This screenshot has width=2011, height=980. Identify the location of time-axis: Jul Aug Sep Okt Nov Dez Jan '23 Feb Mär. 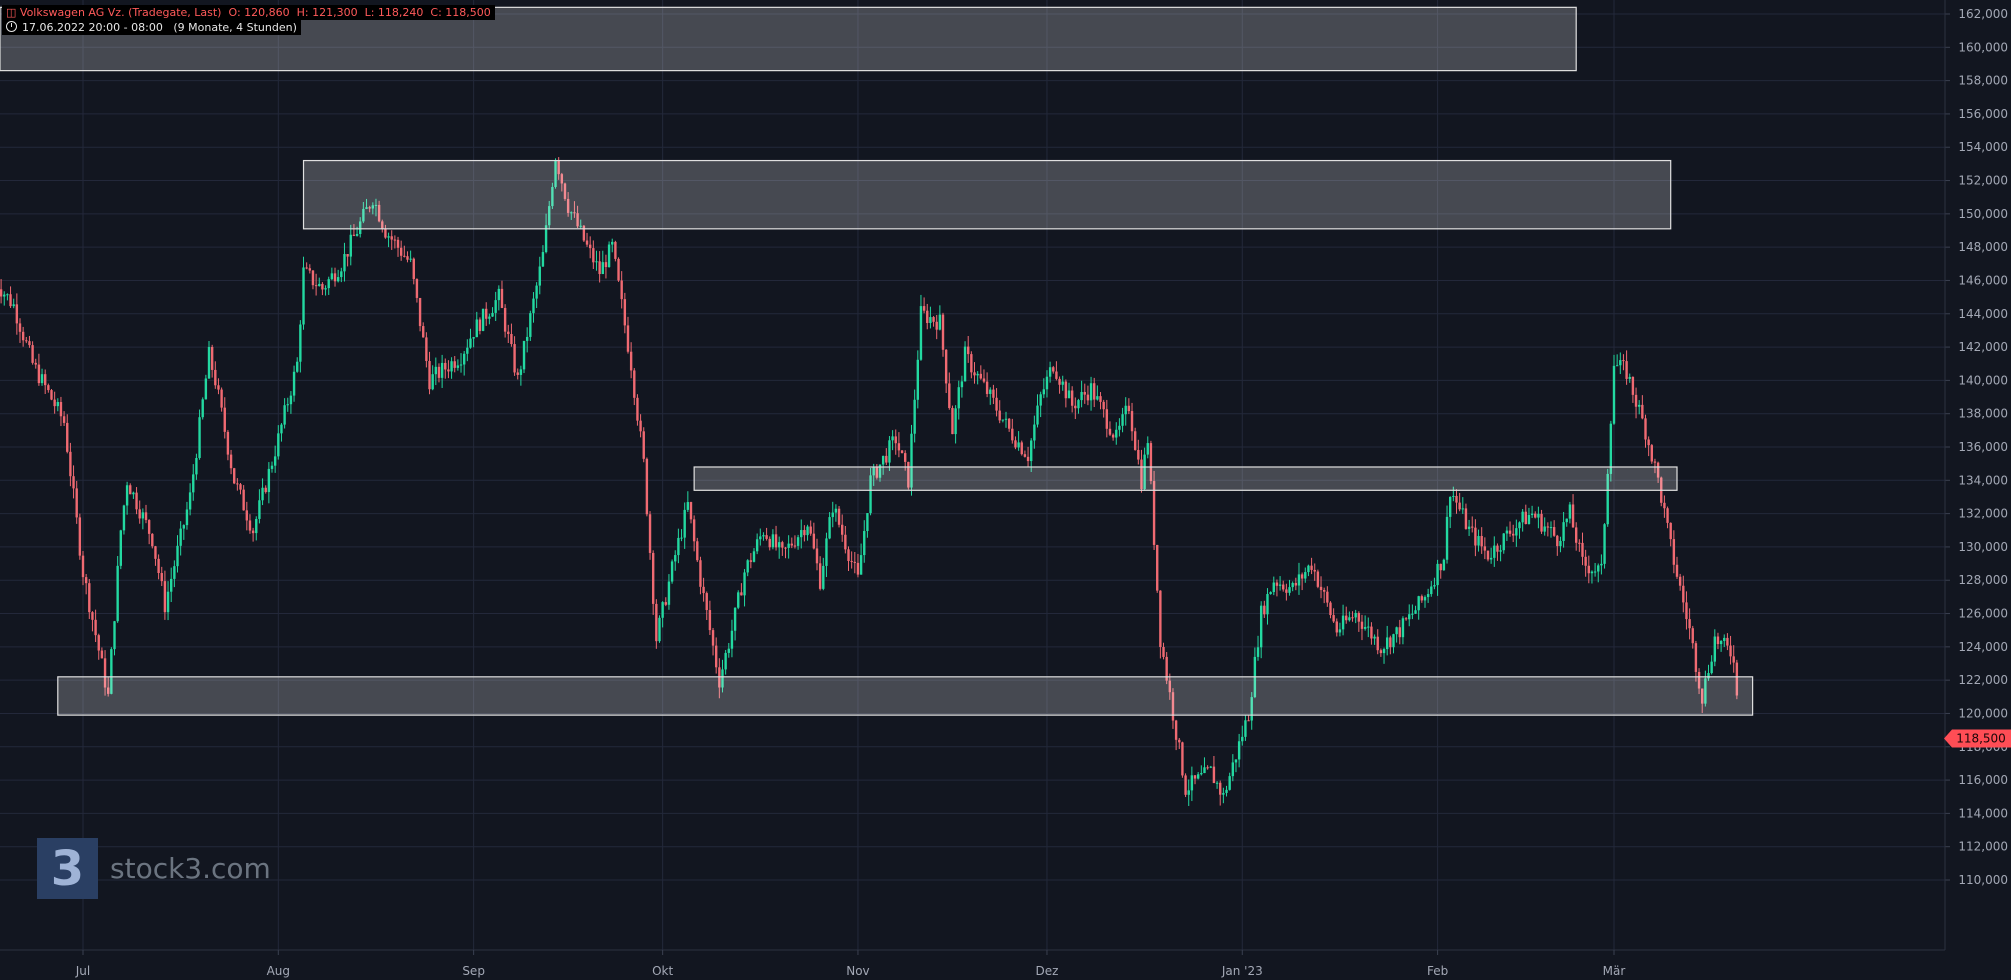
(972, 963).